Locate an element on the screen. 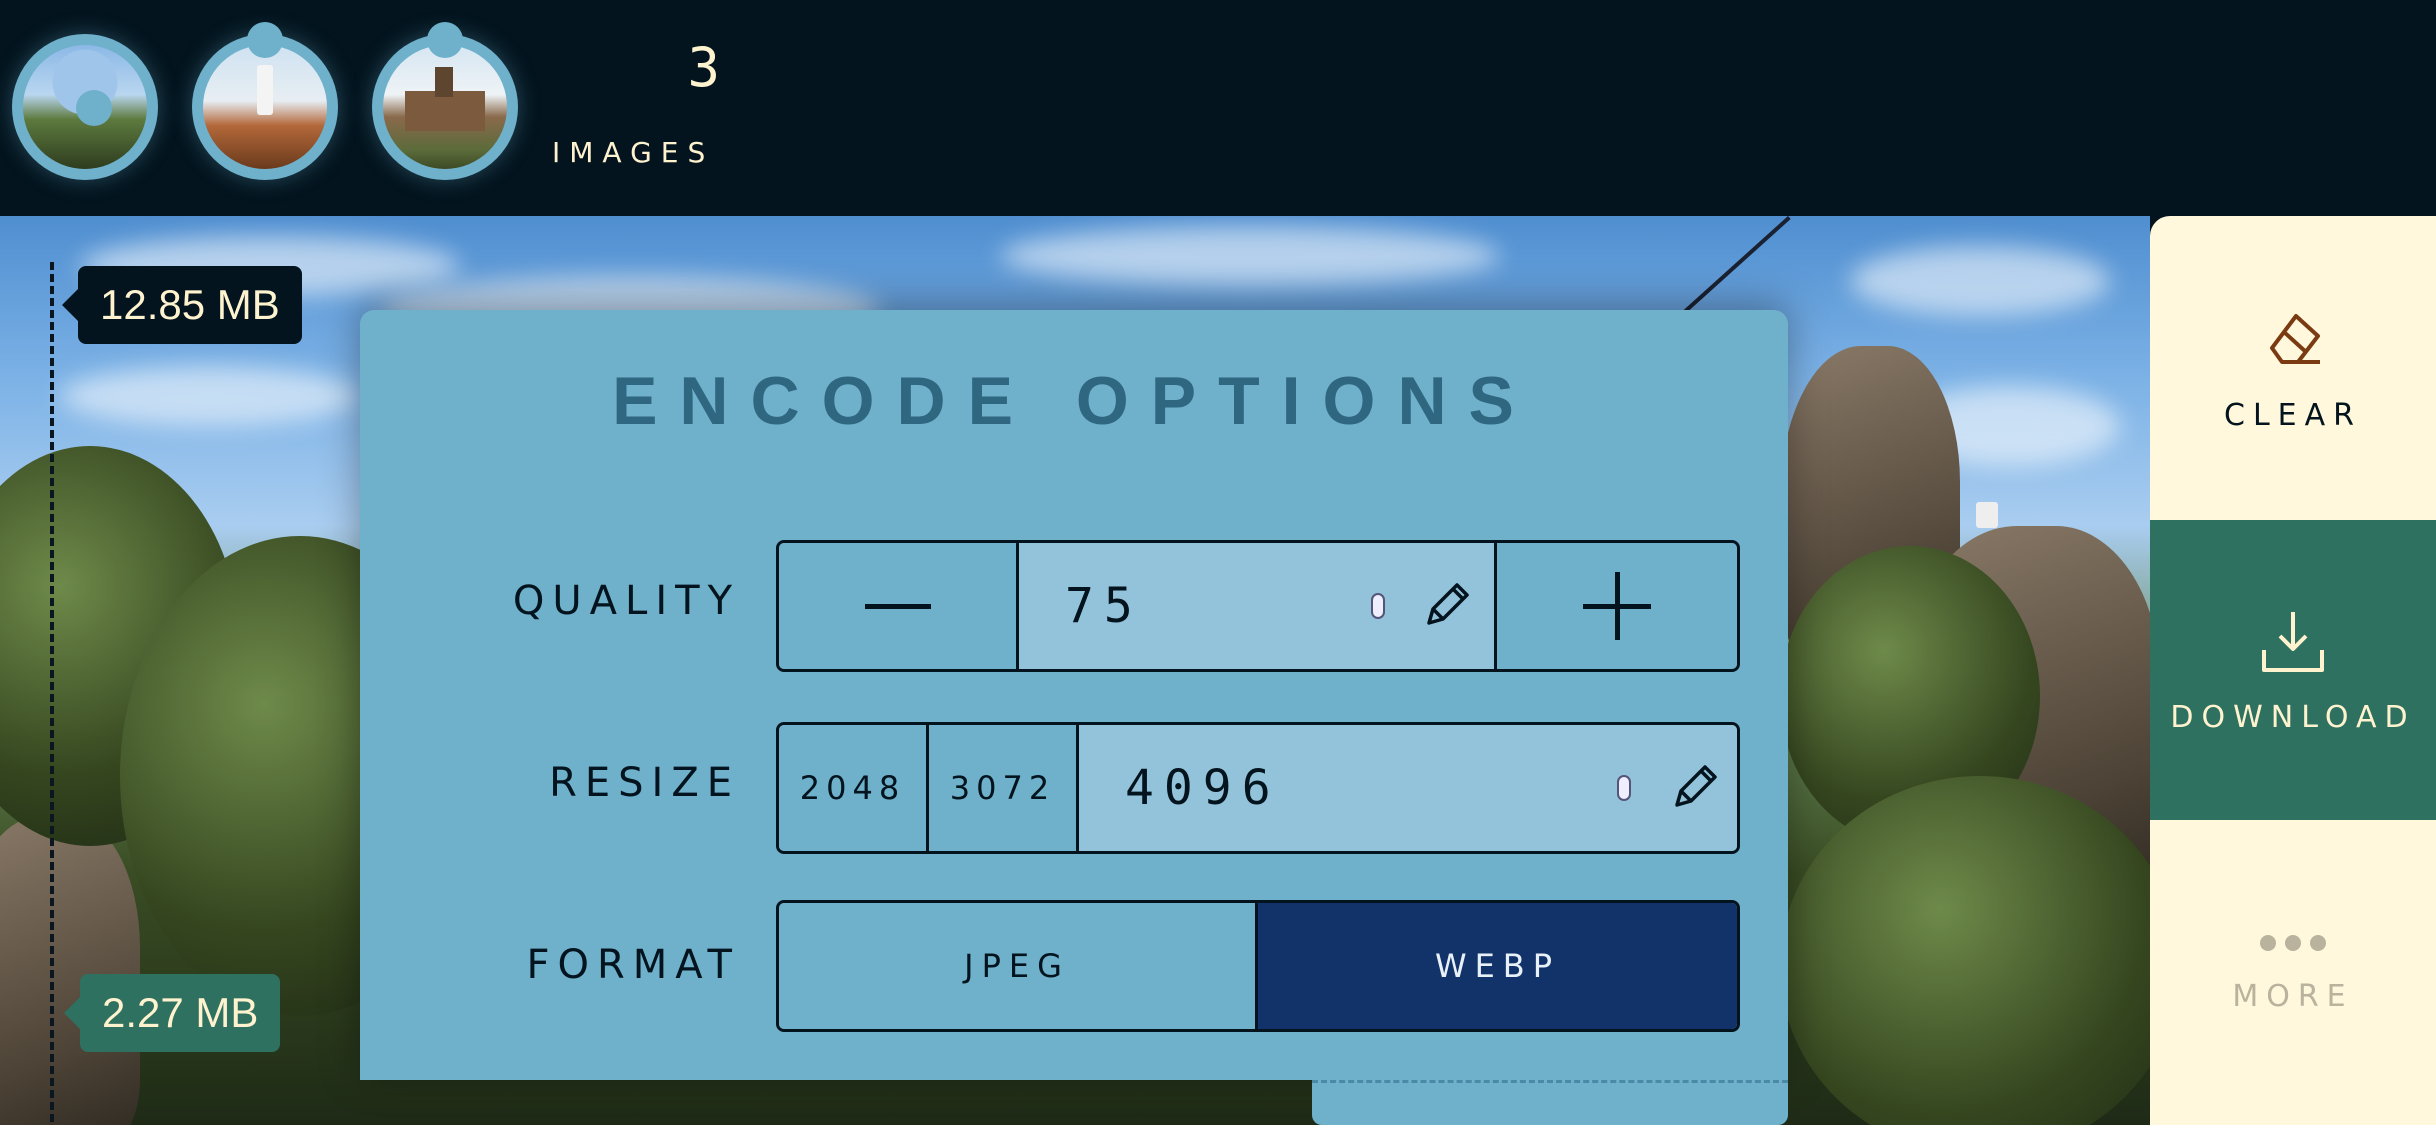  compressed-size-badge: 2.27 MB is located at coordinates (172, 1013).